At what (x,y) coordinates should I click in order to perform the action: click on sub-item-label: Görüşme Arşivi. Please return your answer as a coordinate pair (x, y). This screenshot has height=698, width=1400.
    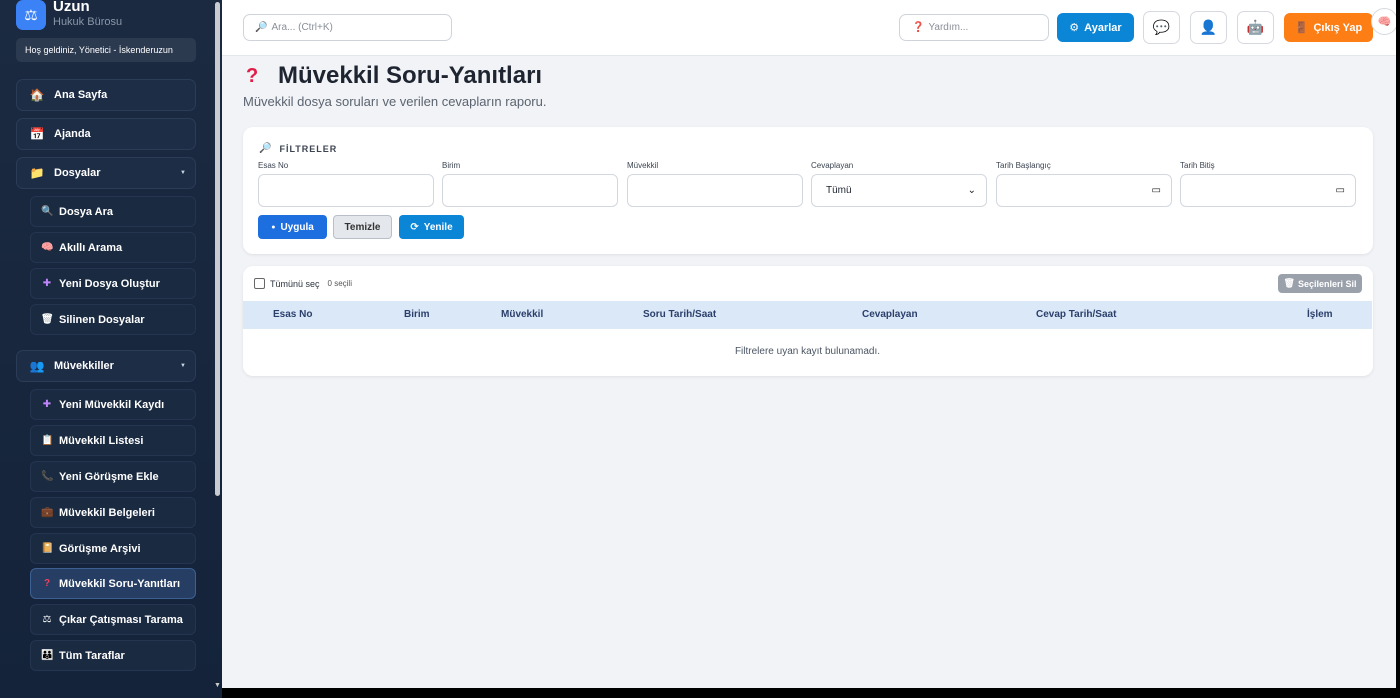
    Looking at the image, I should click on (100, 548).